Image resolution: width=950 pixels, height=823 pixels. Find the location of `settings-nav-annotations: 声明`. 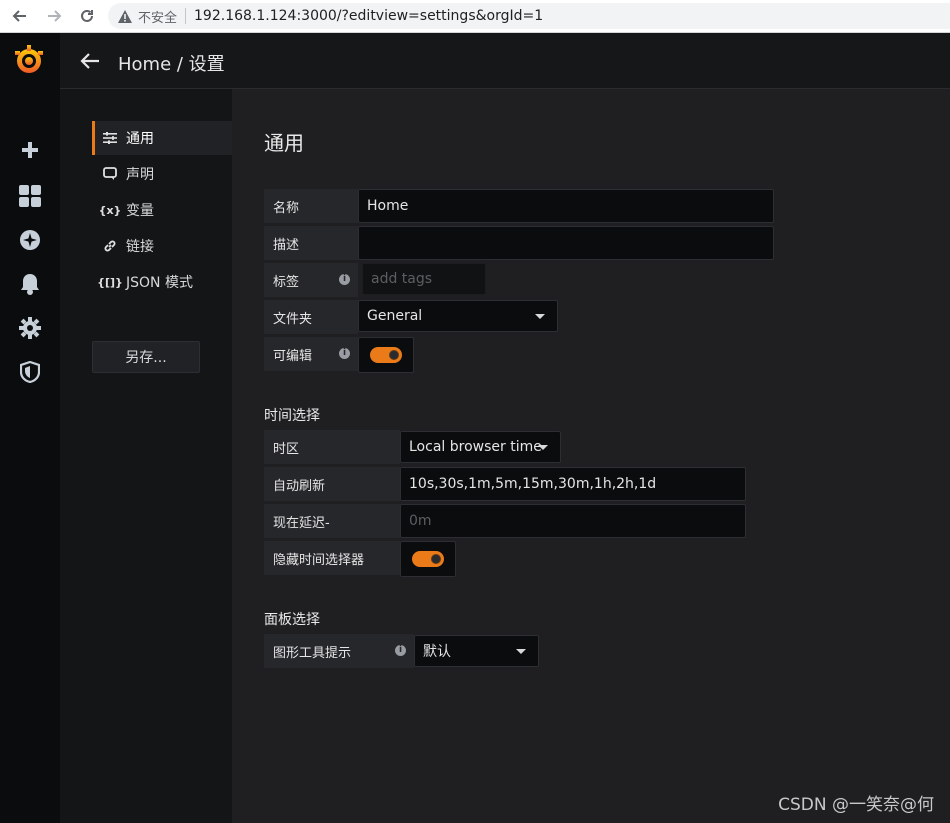

settings-nav-annotations: 声明 is located at coordinates (162, 174).